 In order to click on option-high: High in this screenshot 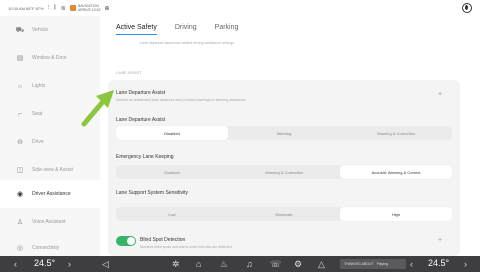, I will do `click(396, 214)`.